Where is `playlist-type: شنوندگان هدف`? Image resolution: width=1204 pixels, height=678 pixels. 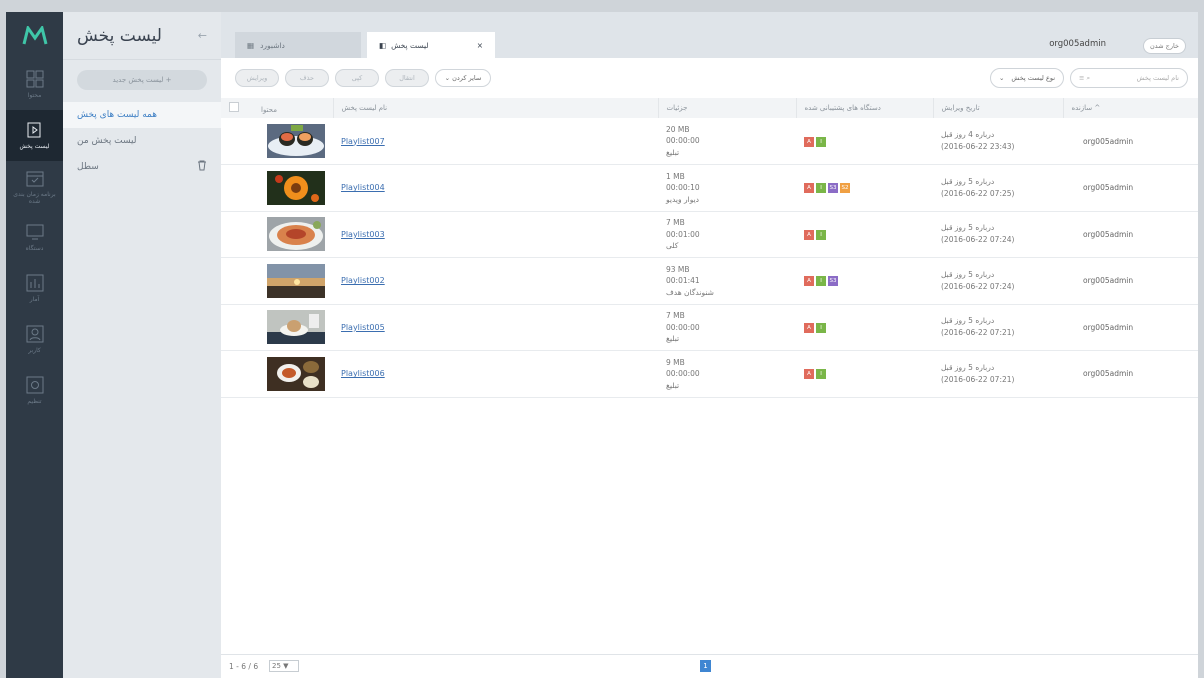
playlist-type: شنوندگان هدف is located at coordinates (690, 292).